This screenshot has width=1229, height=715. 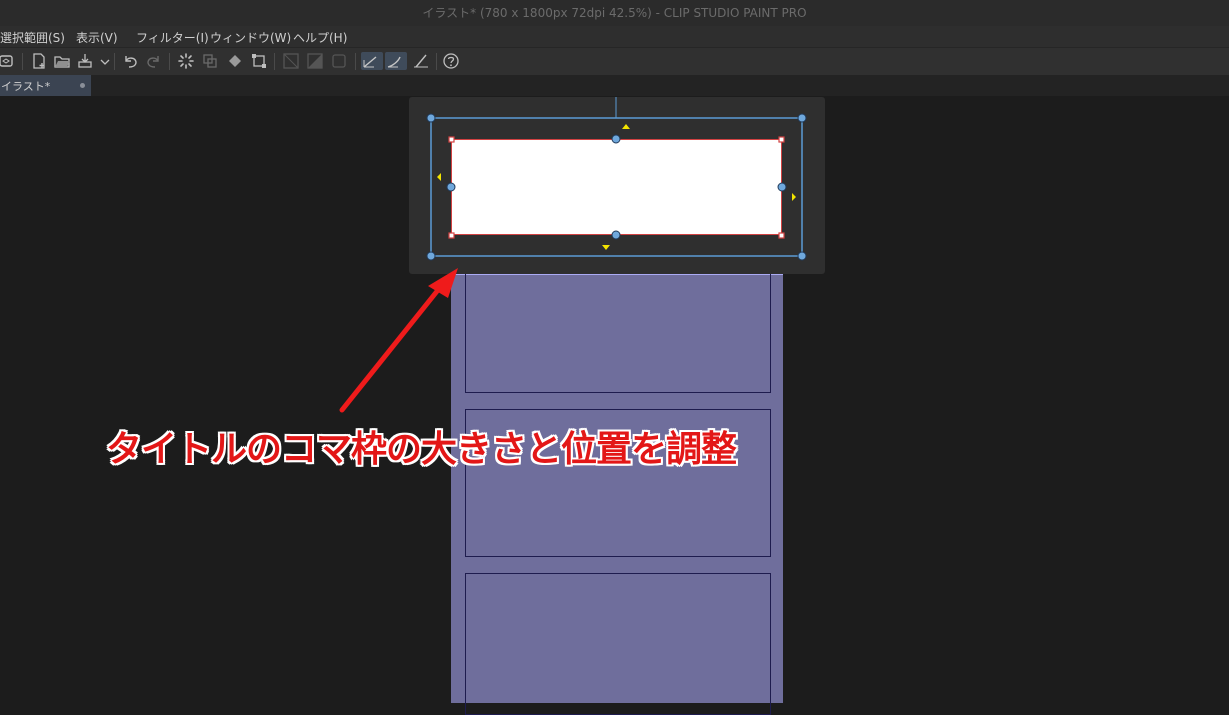 I want to click on undo-icon, so click(x=130, y=61).